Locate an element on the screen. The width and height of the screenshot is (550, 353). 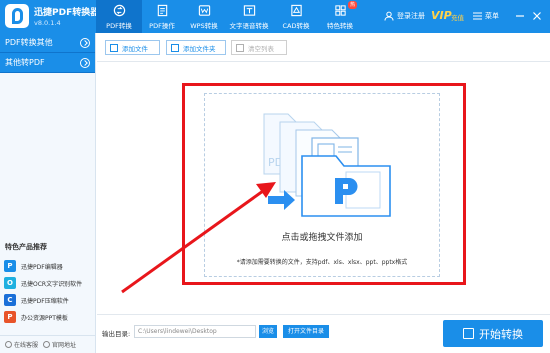
tab-wps-convert: WPS转换 is located at coordinates (204, 16).